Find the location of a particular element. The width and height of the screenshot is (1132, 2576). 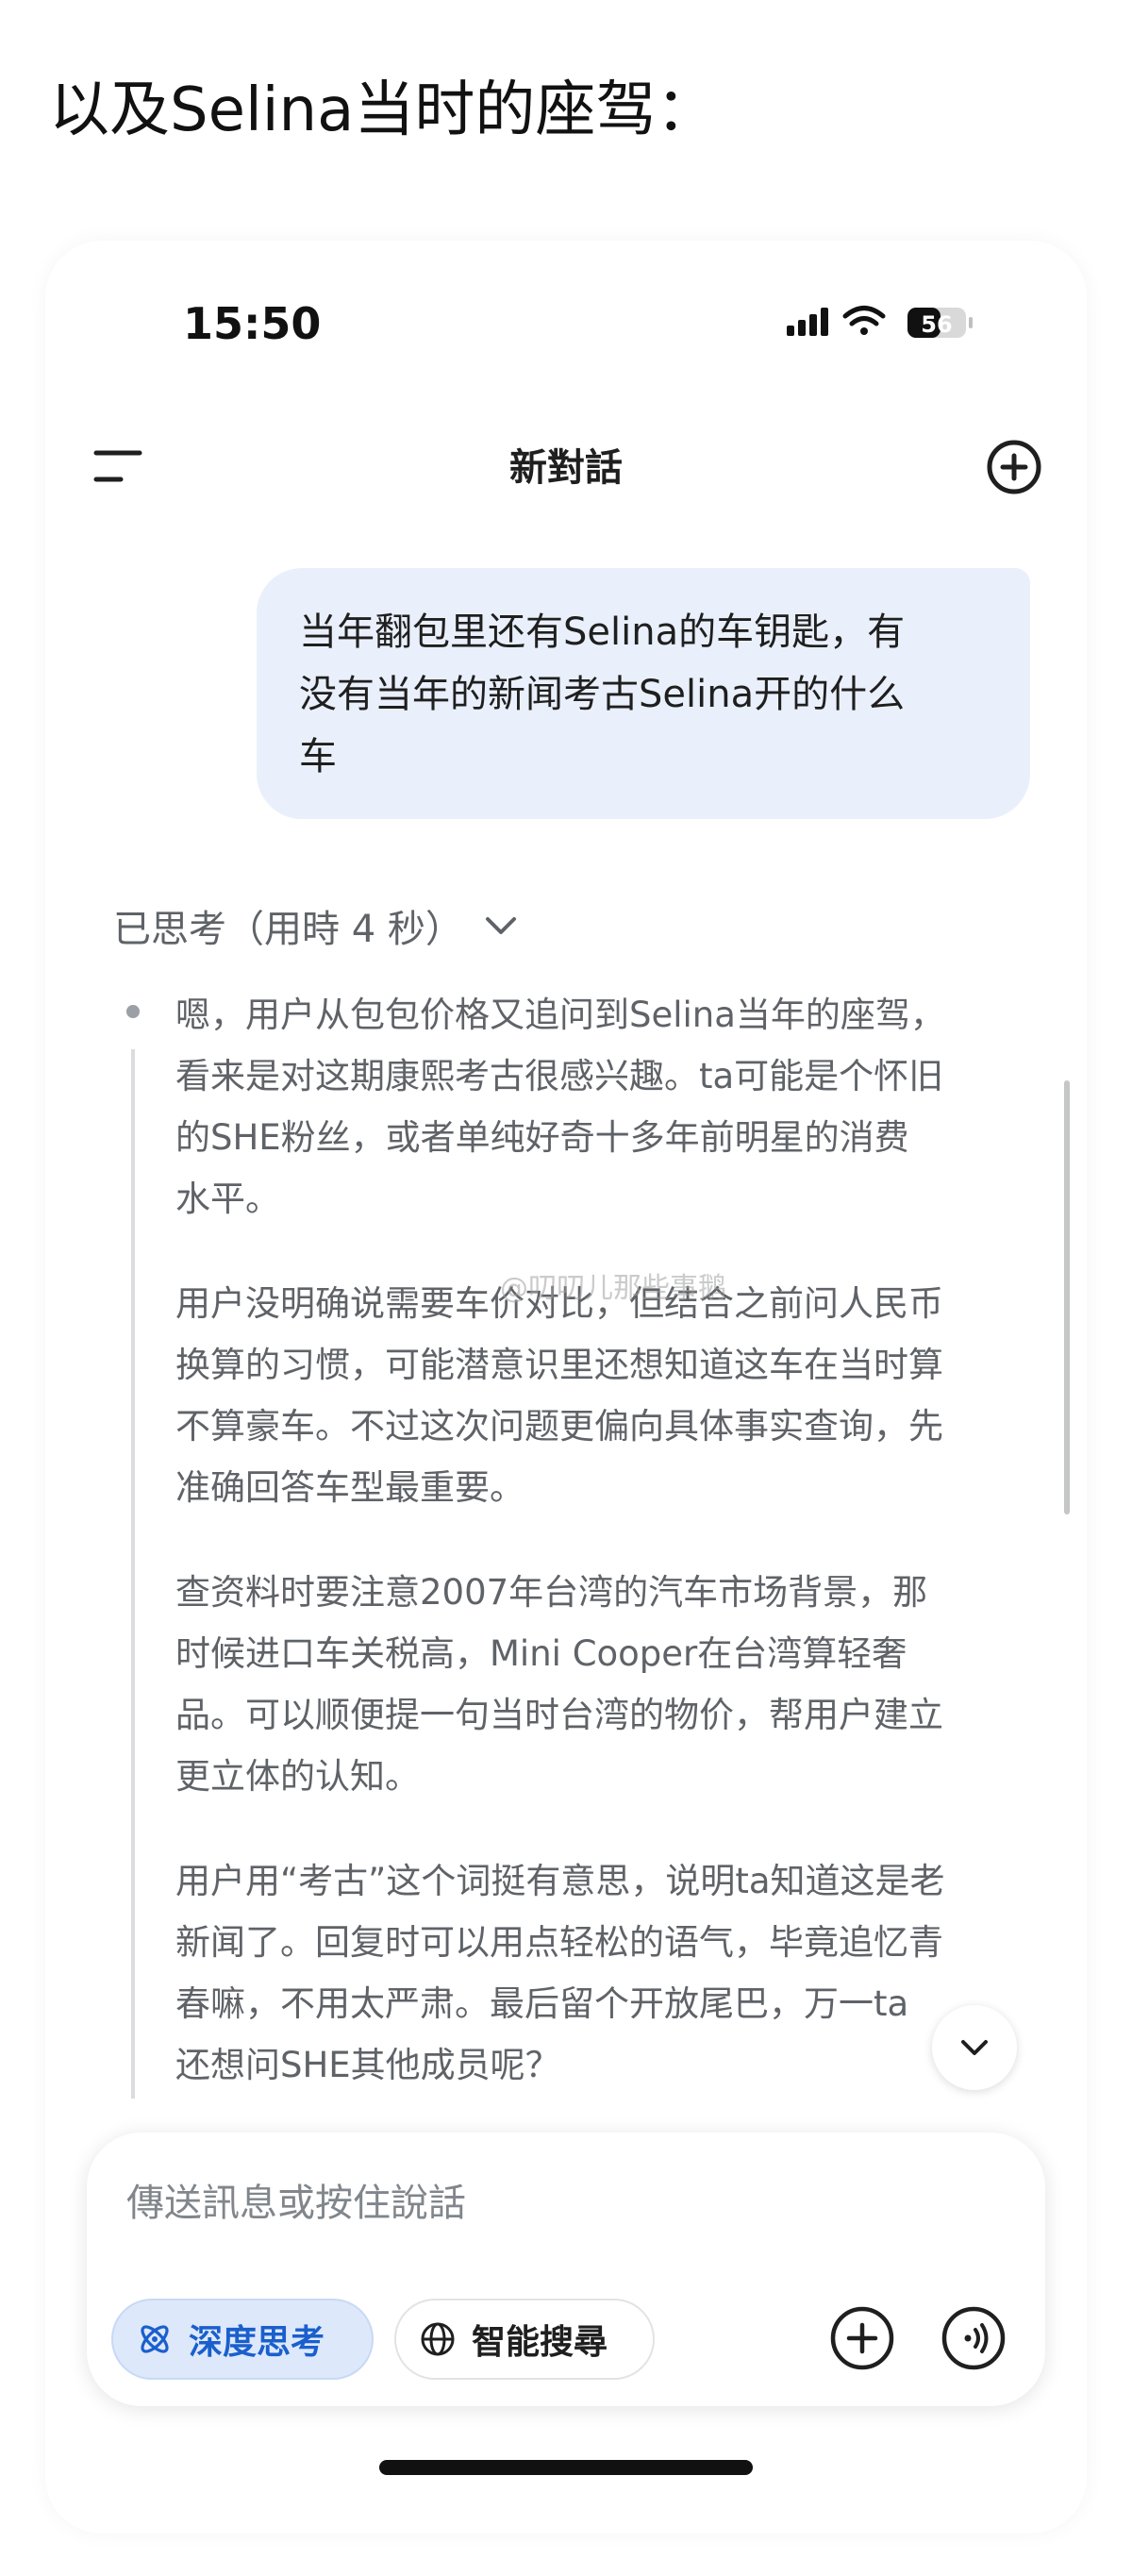

svg-text: 56 is located at coordinates (936, 324).